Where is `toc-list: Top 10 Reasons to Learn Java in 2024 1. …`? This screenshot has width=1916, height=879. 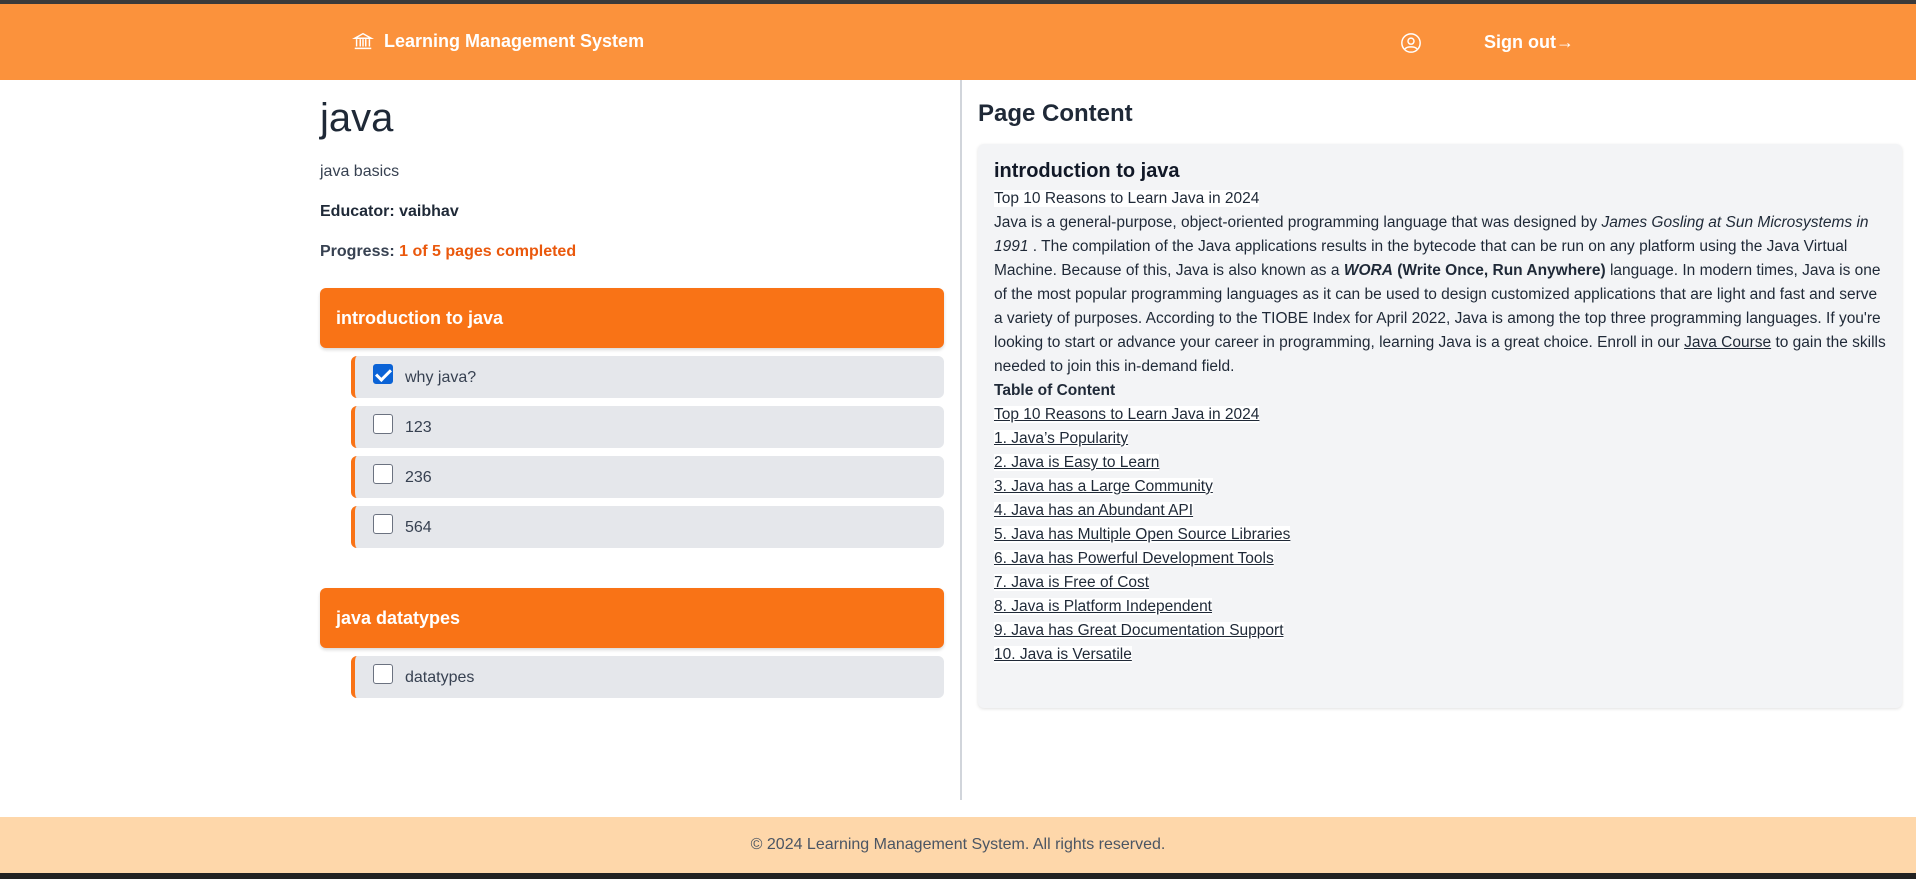 toc-list: Top 10 Reasons to Learn Java in 2024 1. … is located at coordinates (1440, 535).